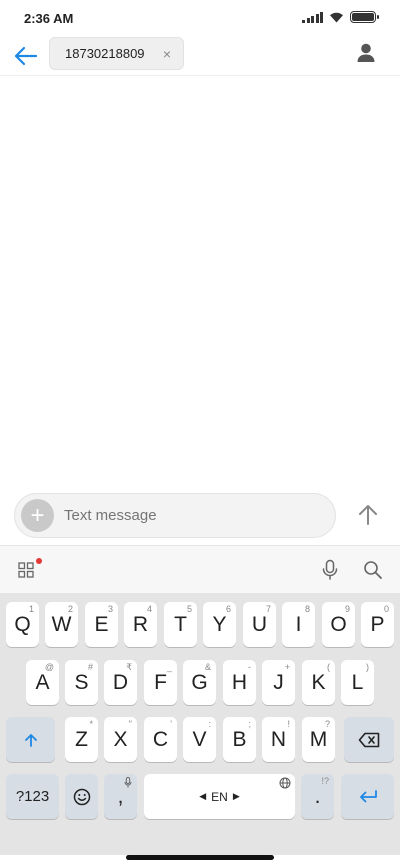  What do you see at coordinates (219, 624) in the screenshot?
I see `key-y: Y6` at bounding box center [219, 624].